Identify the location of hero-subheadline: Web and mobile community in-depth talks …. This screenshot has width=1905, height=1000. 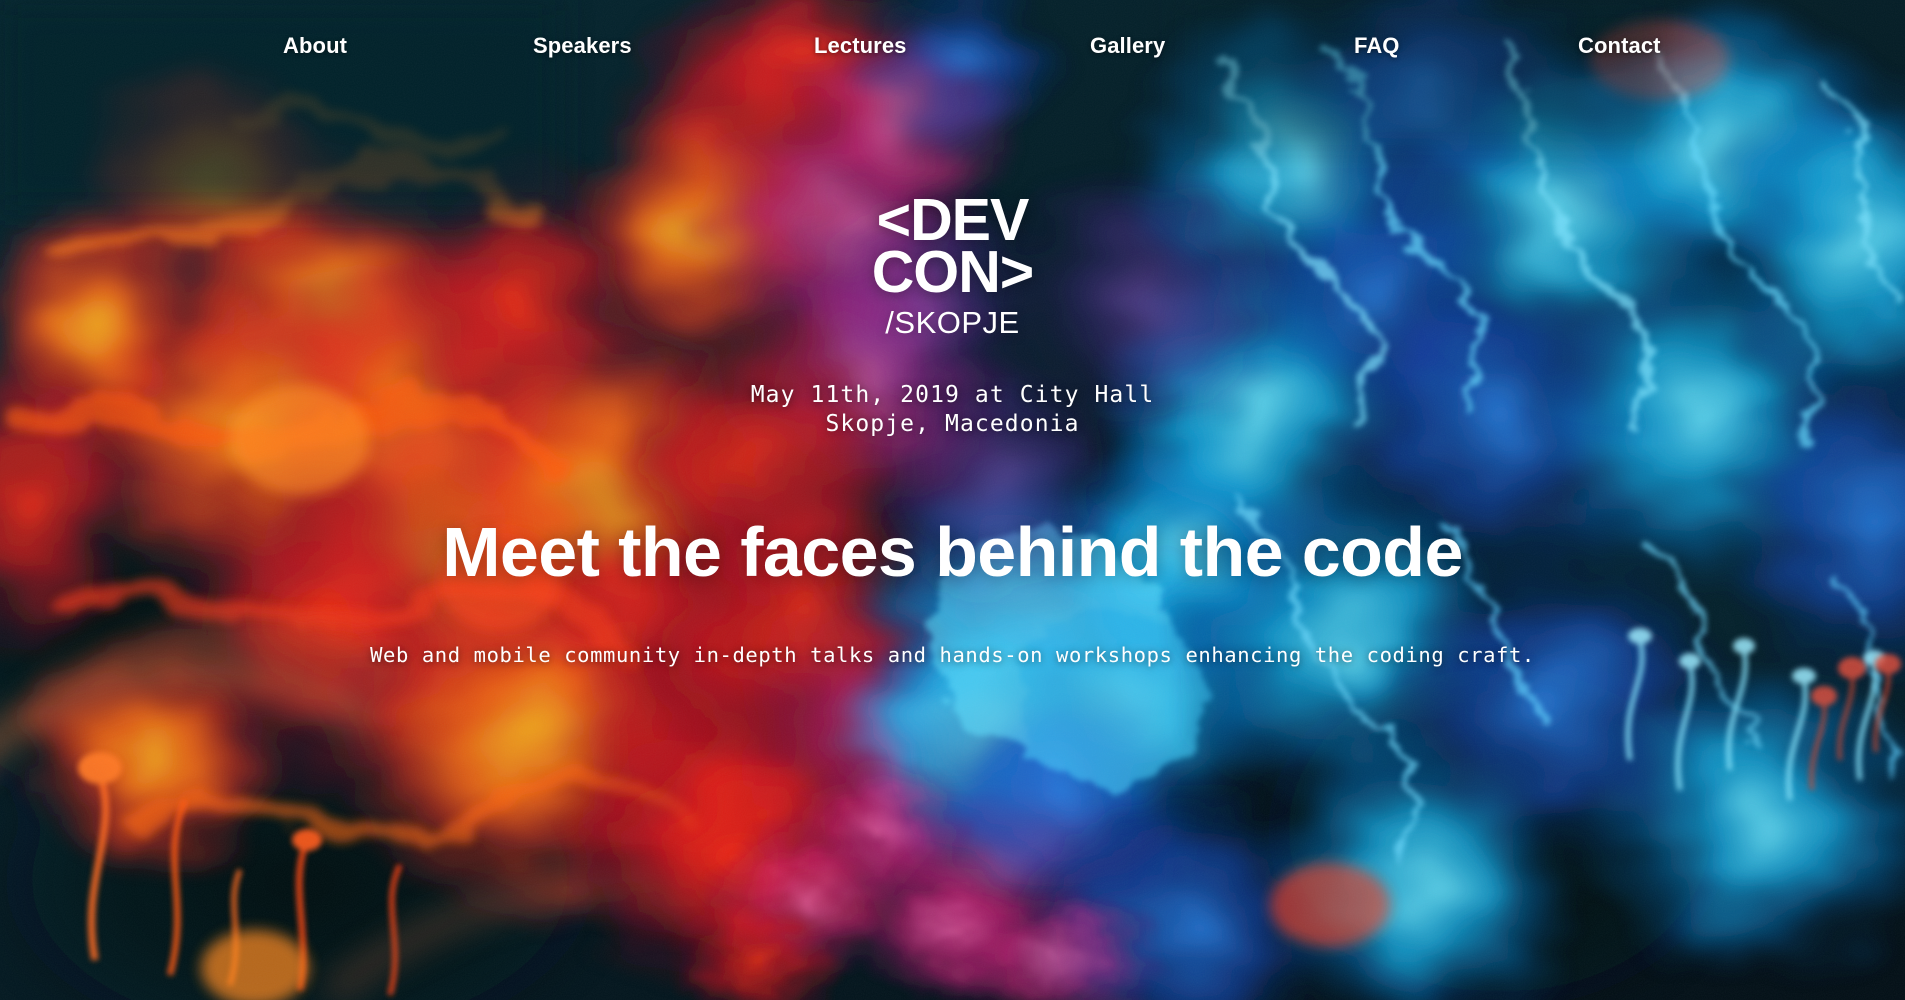
(952, 655).